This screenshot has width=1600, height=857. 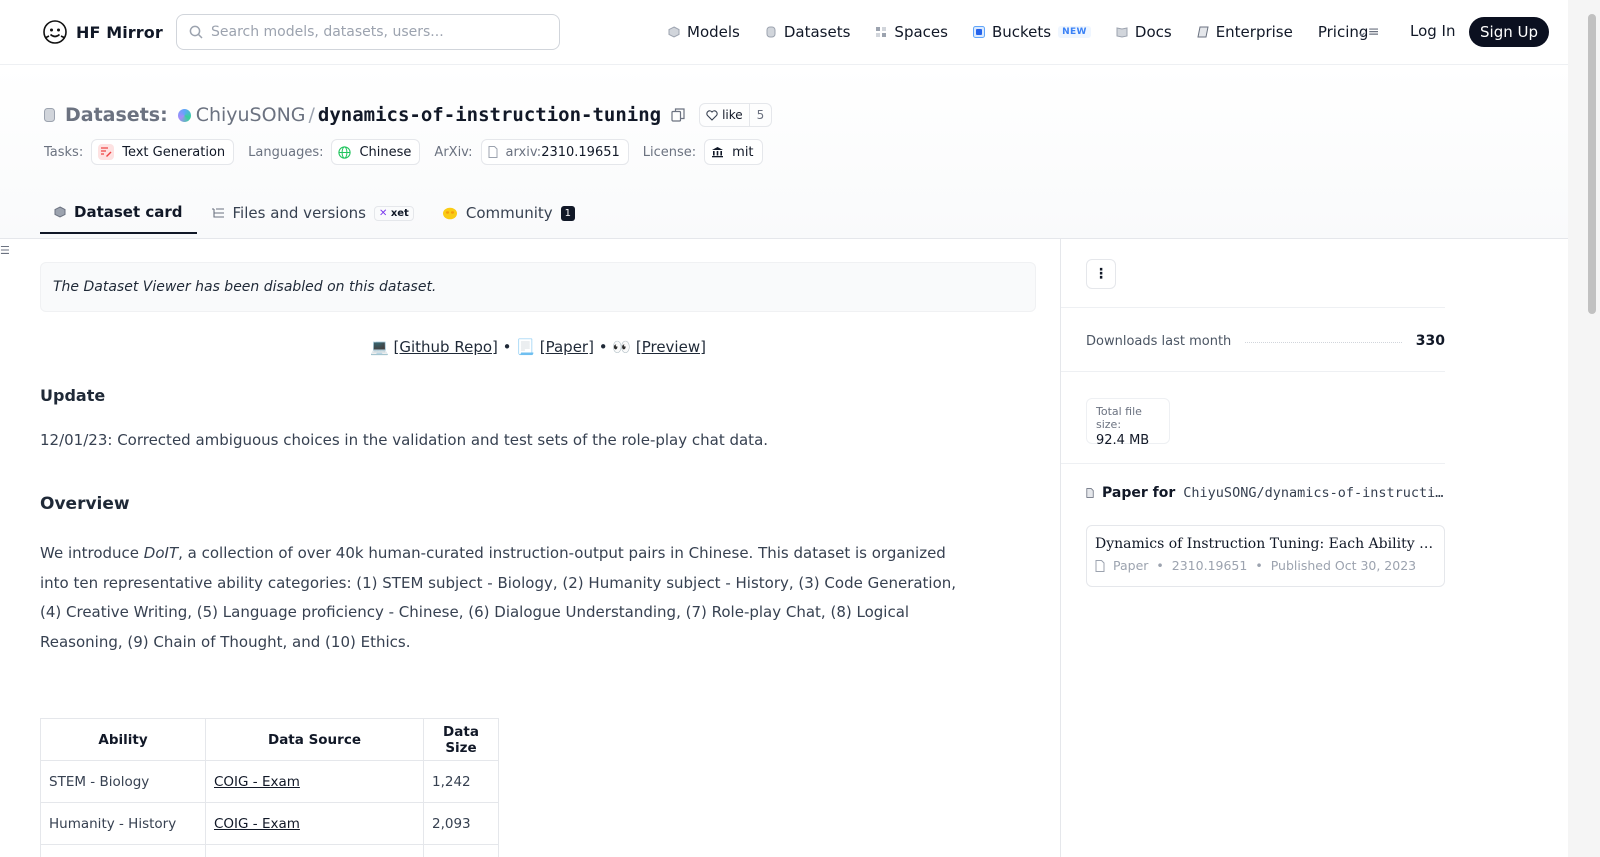 I want to click on nav-buckets-label: Buckets, so click(x=1021, y=32).